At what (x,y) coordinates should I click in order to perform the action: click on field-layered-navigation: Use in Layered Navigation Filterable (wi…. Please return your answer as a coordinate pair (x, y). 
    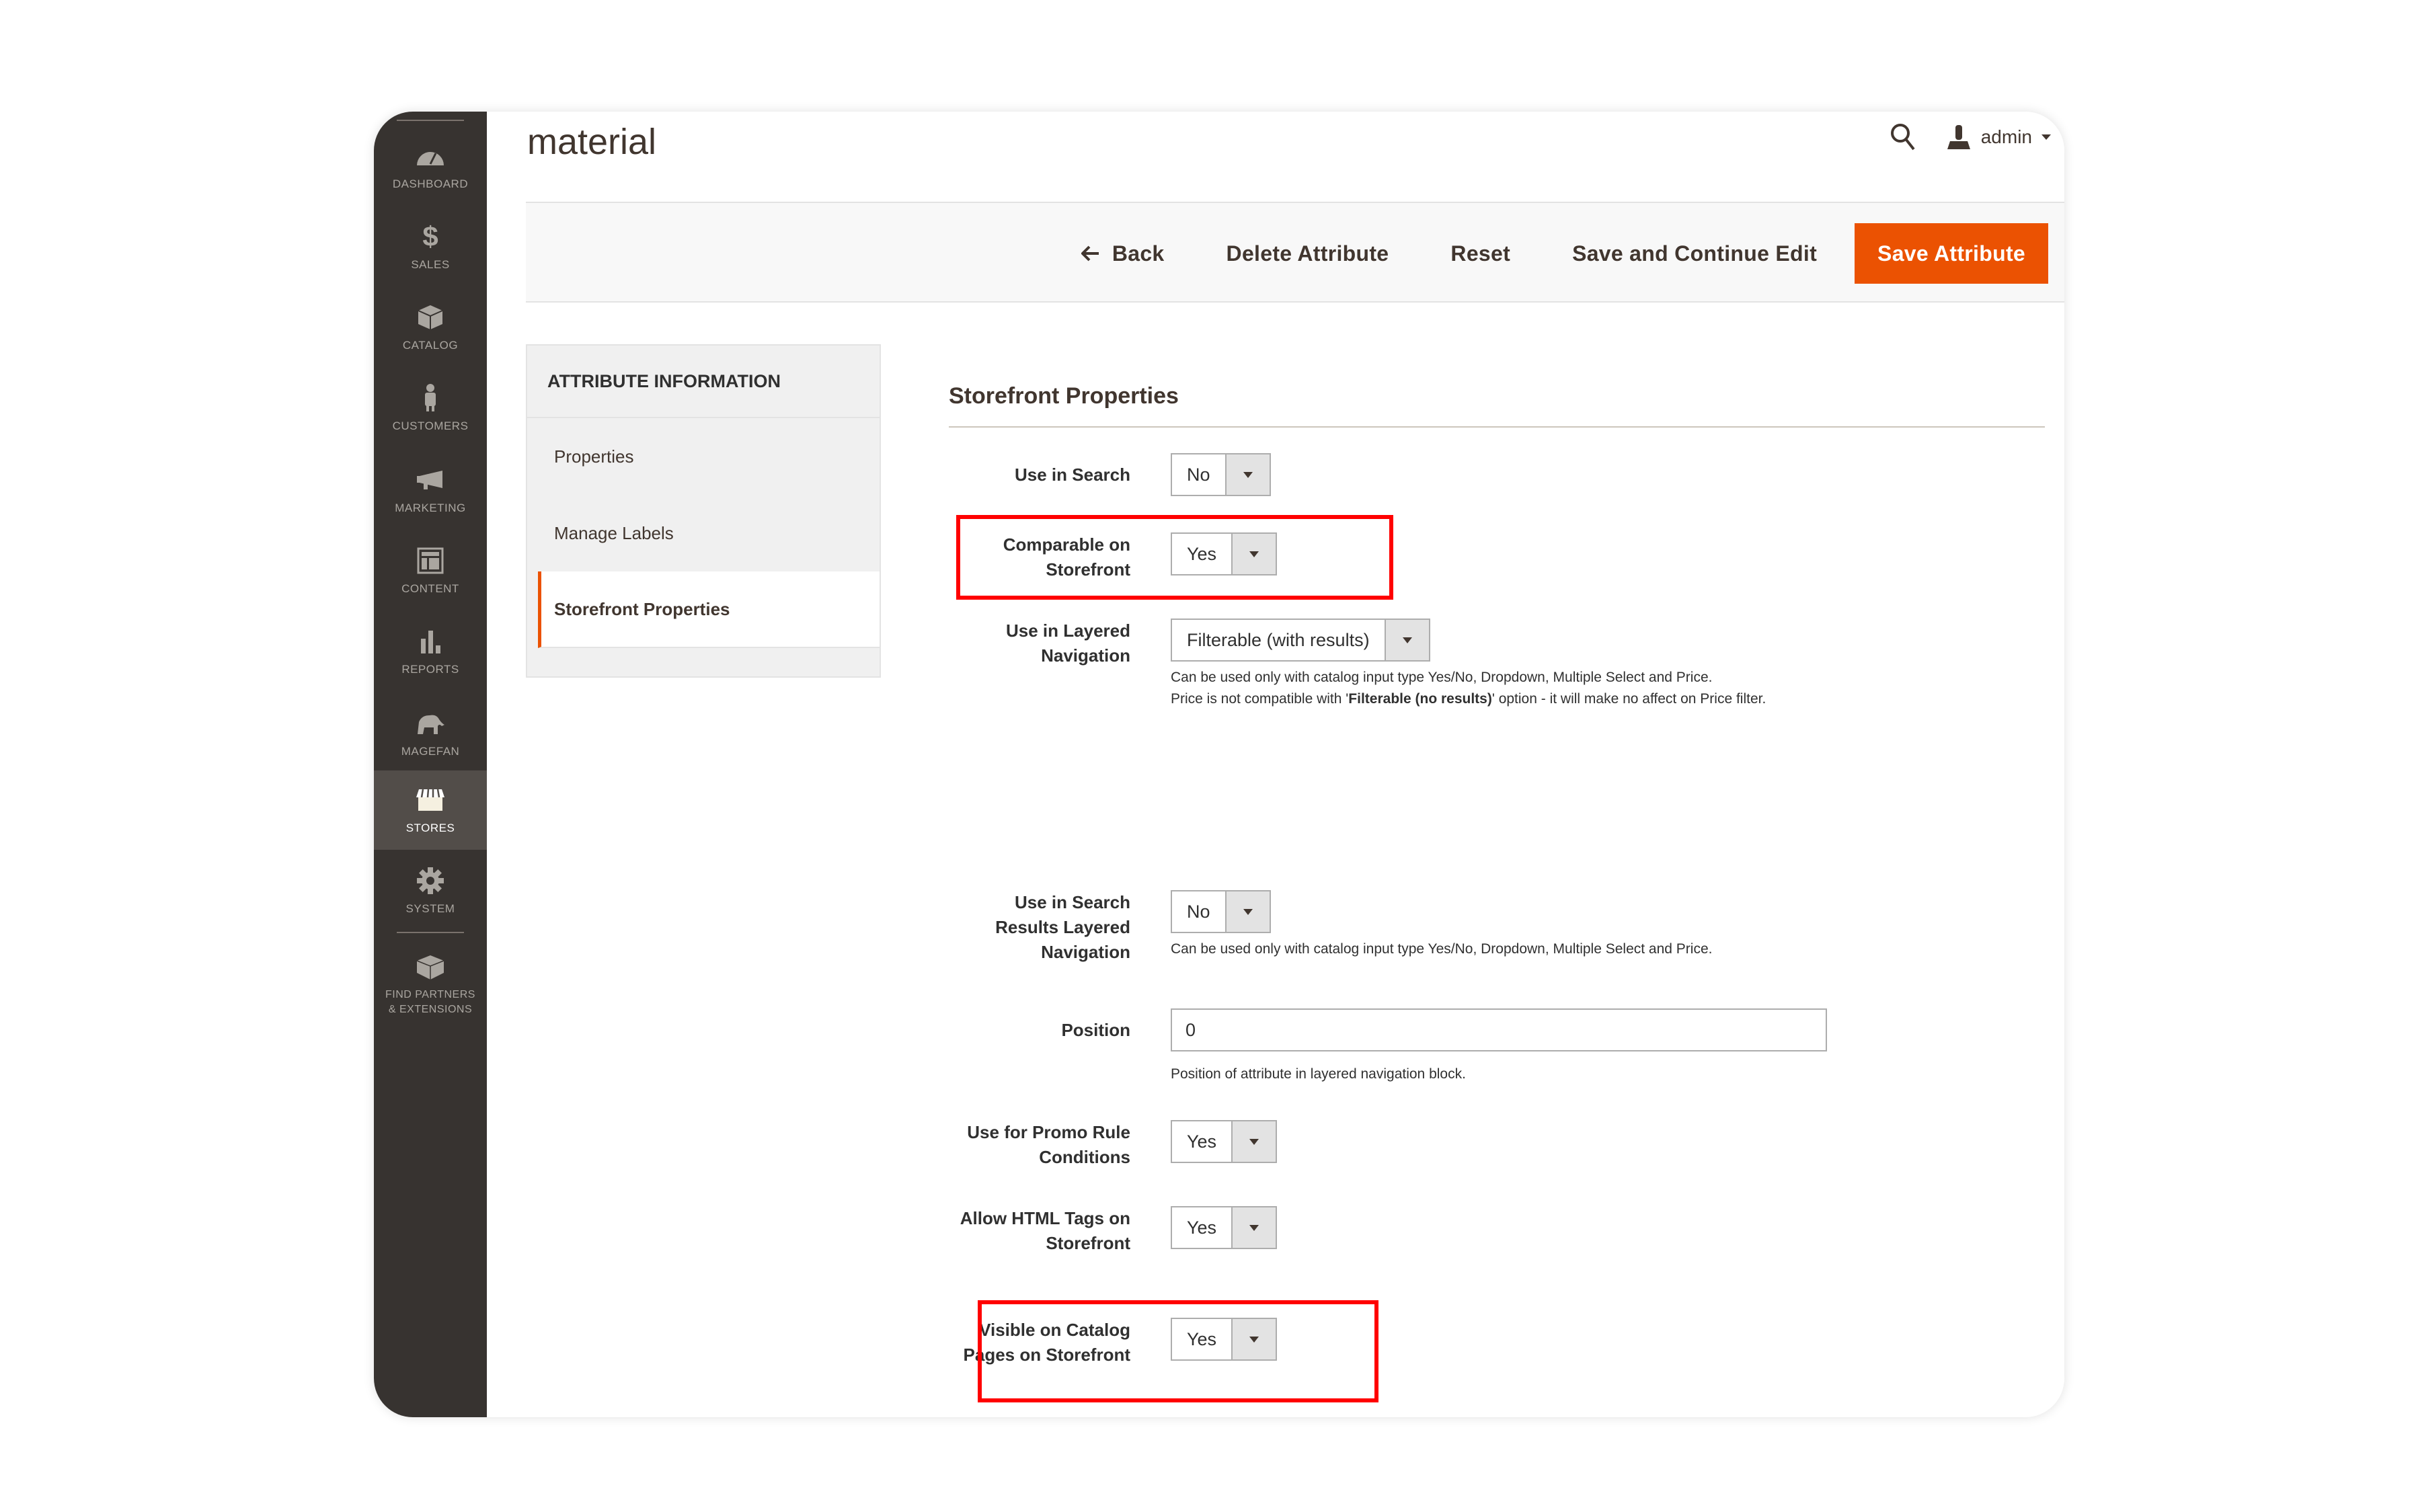
    Looking at the image, I should click on (1396, 664).